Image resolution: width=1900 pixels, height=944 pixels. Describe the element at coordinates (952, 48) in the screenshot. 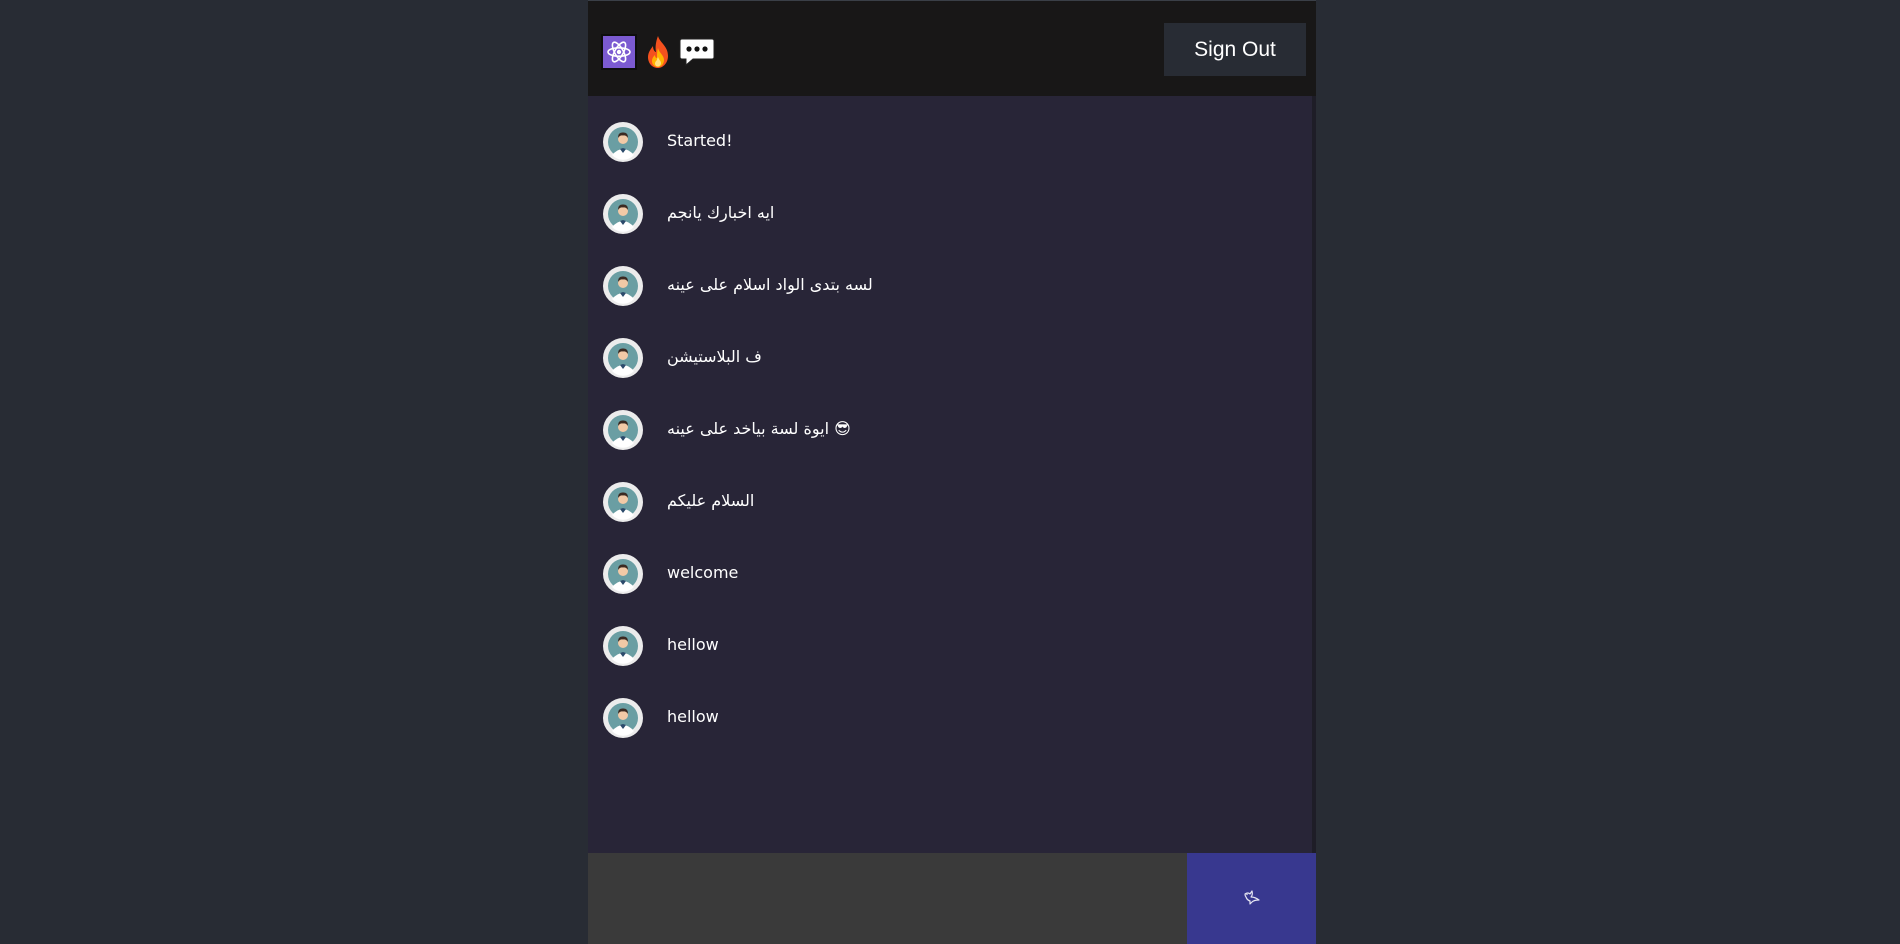

I see `app-header: Sign Out` at that location.